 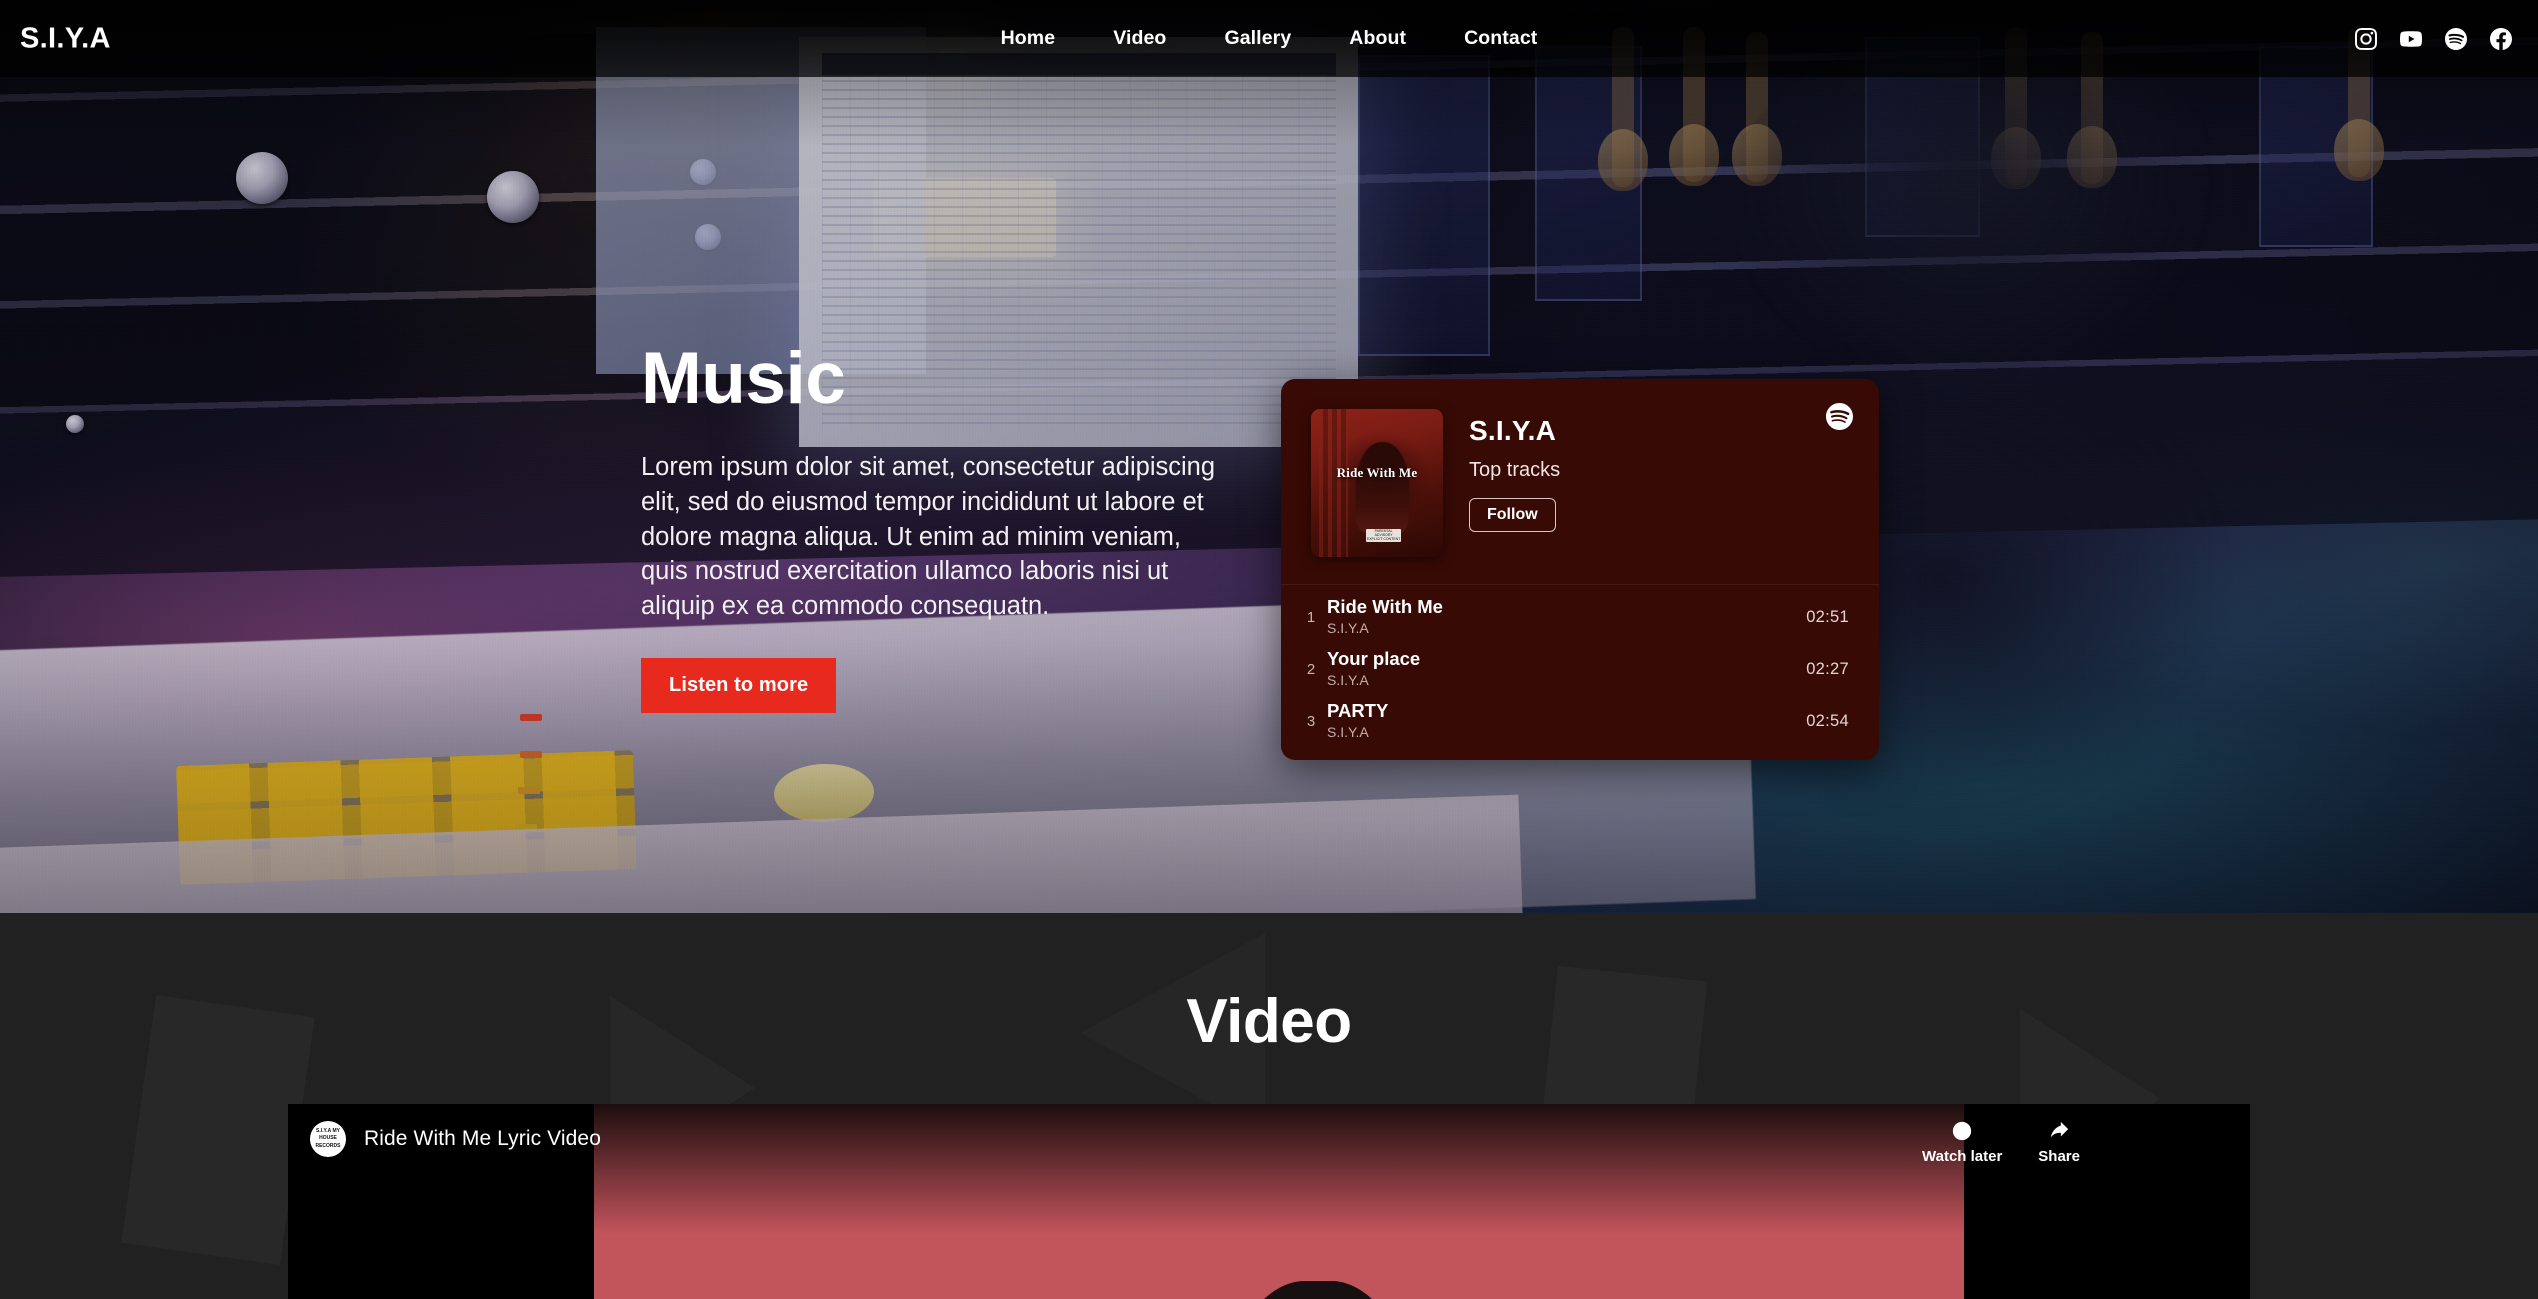 What do you see at coordinates (1563, 617) in the screenshot?
I see `track-info: Ride With Me S.I.Y.A` at bounding box center [1563, 617].